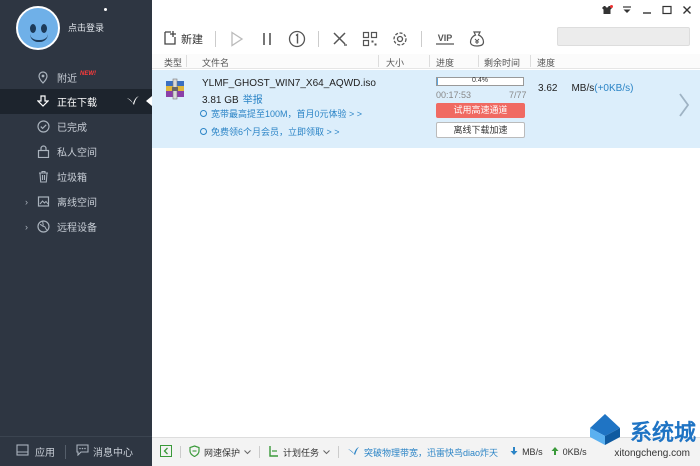 The height and width of the screenshot is (466, 700). I want to click on sidebar-item-private-space: 私人空间, so click(76, 151).